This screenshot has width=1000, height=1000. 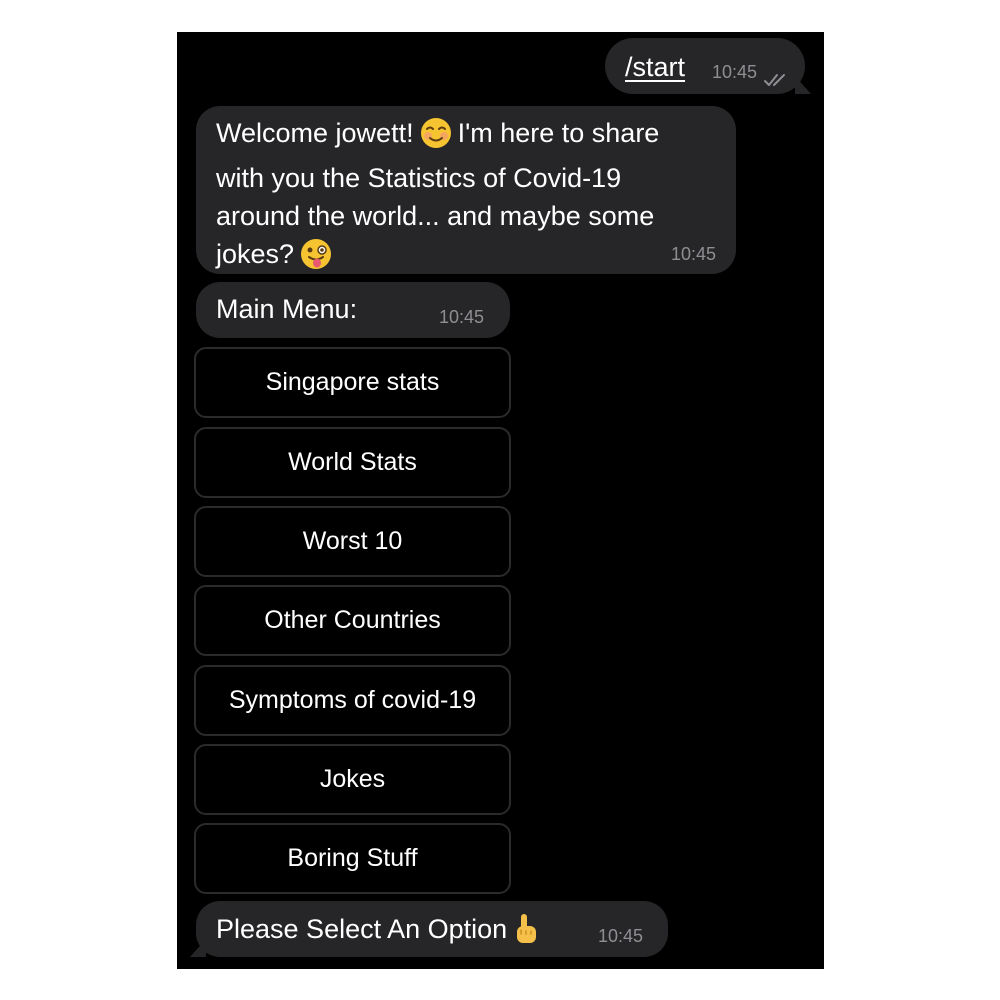 What do you see at coordinates (708, 66) in the screenshot?
I see `outgoing-message-start: /start 10:45` at bounding box center [708, 66].